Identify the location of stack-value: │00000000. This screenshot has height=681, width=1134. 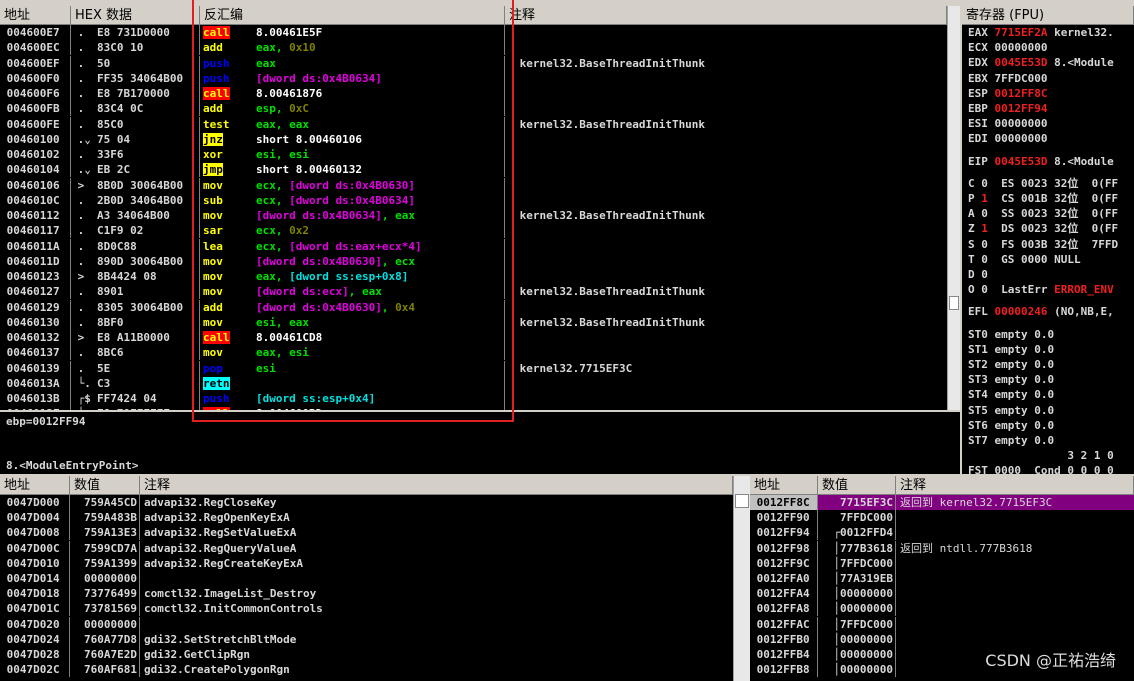
(857, 639).